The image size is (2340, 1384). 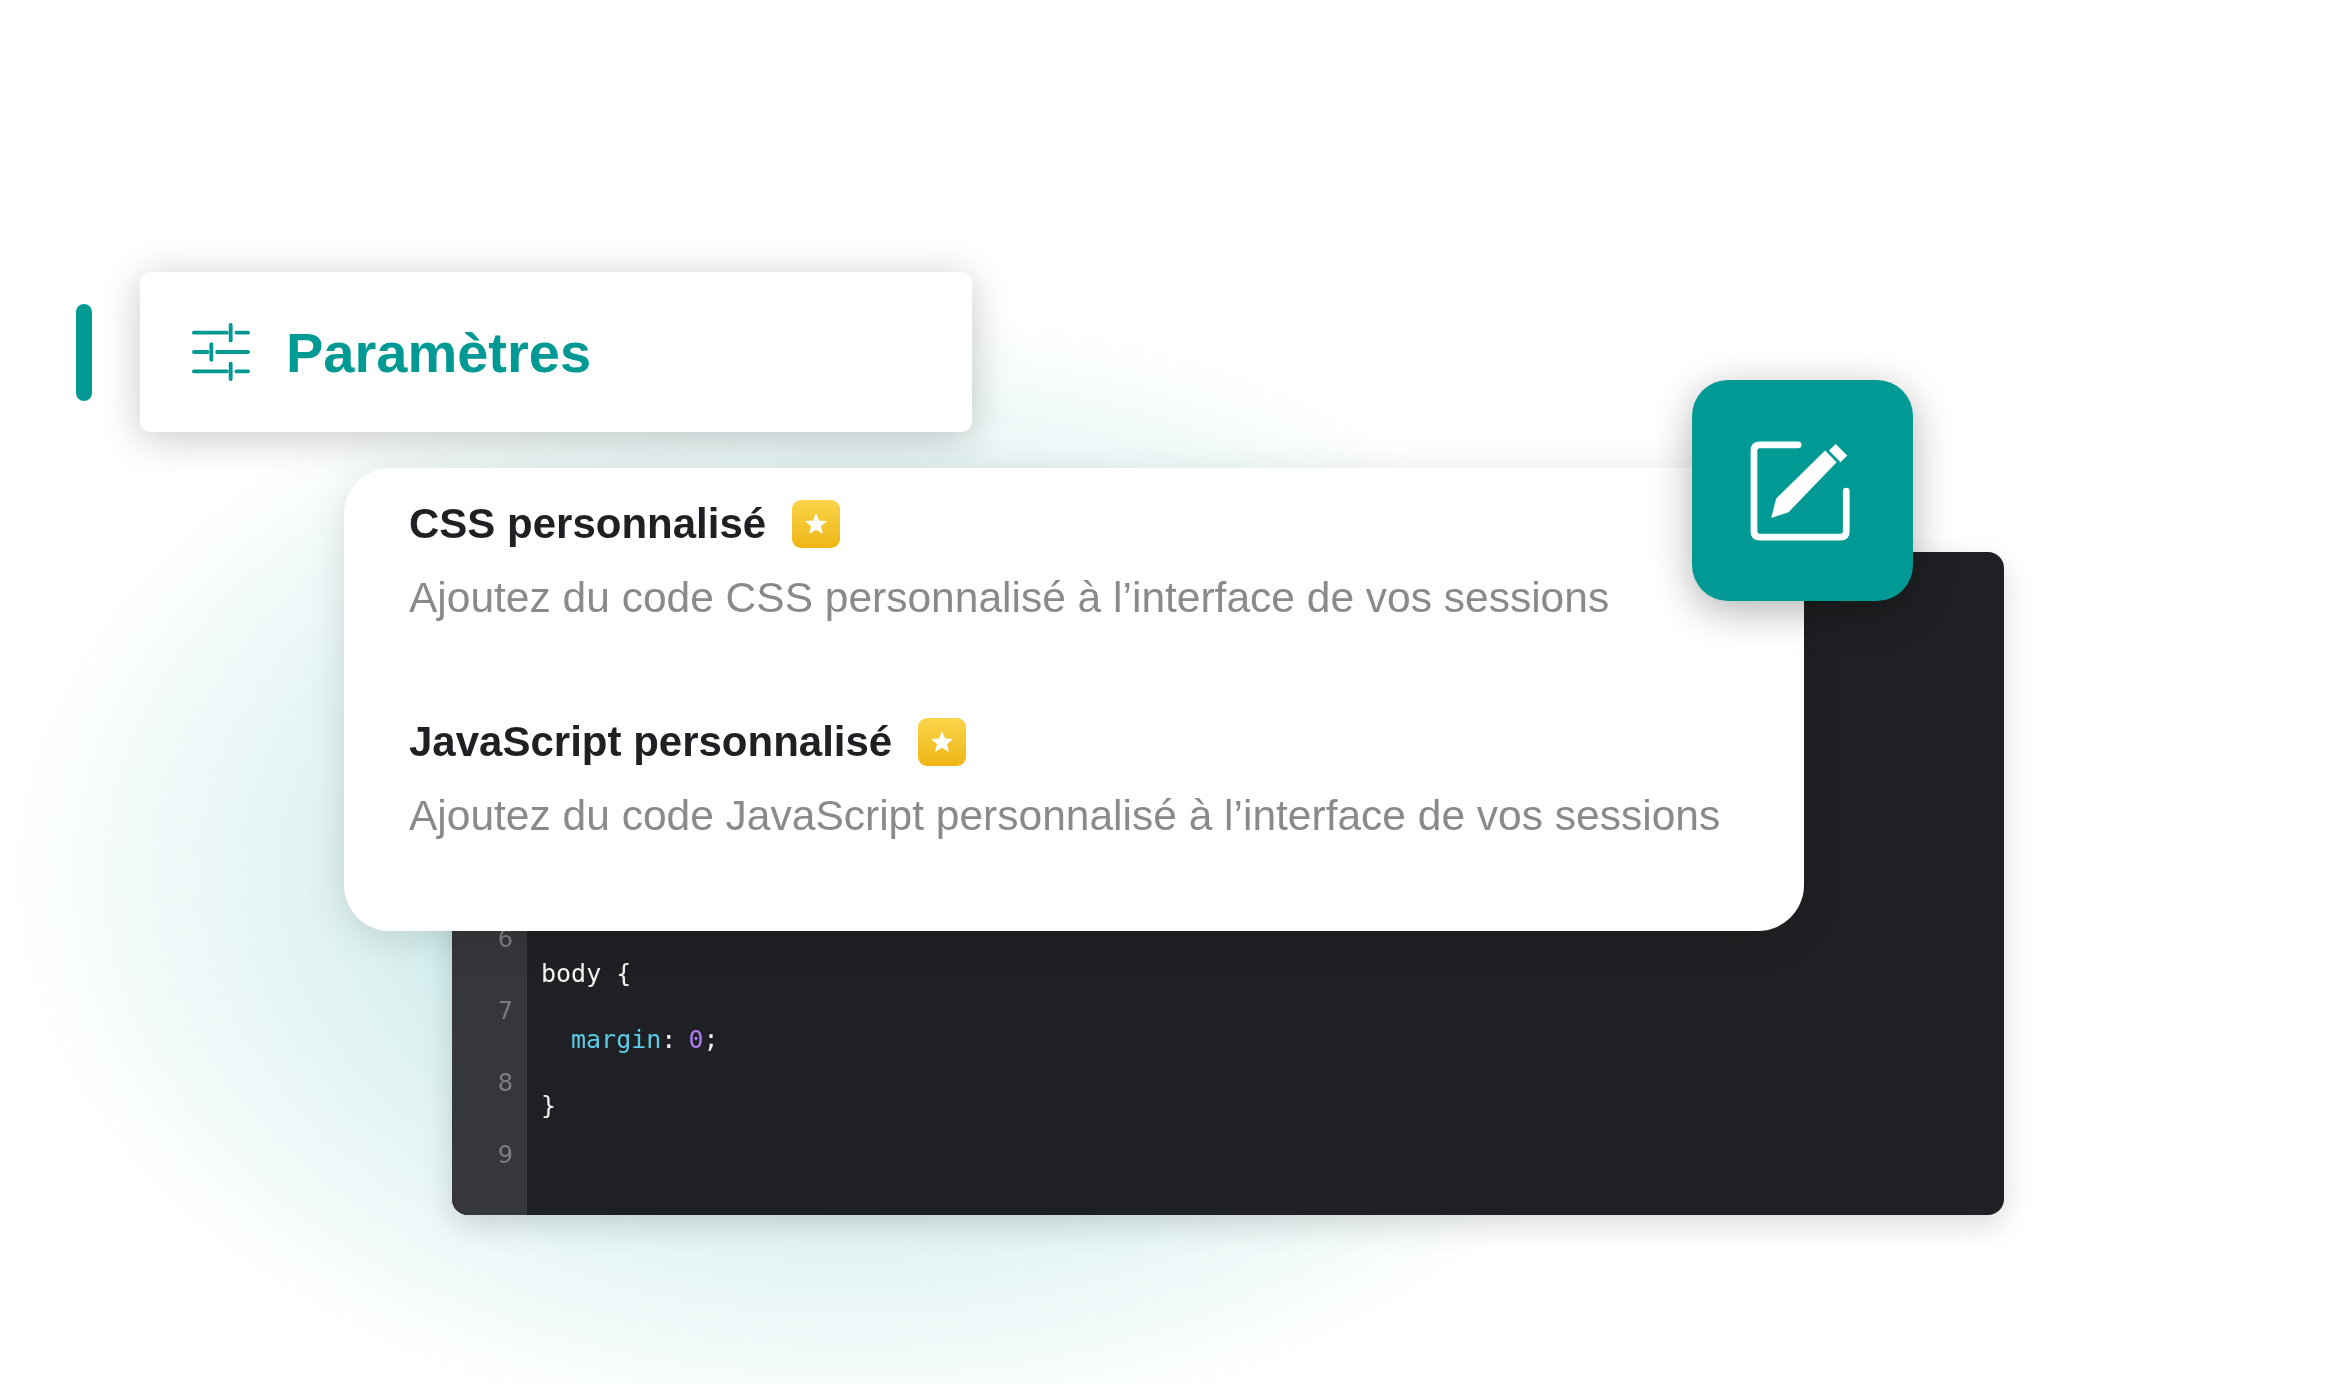 What do you see at coordinates (651, 742) in the screenshot?
I see `option-title: JavaScript personnalisé` at bounding box center [651, 742].